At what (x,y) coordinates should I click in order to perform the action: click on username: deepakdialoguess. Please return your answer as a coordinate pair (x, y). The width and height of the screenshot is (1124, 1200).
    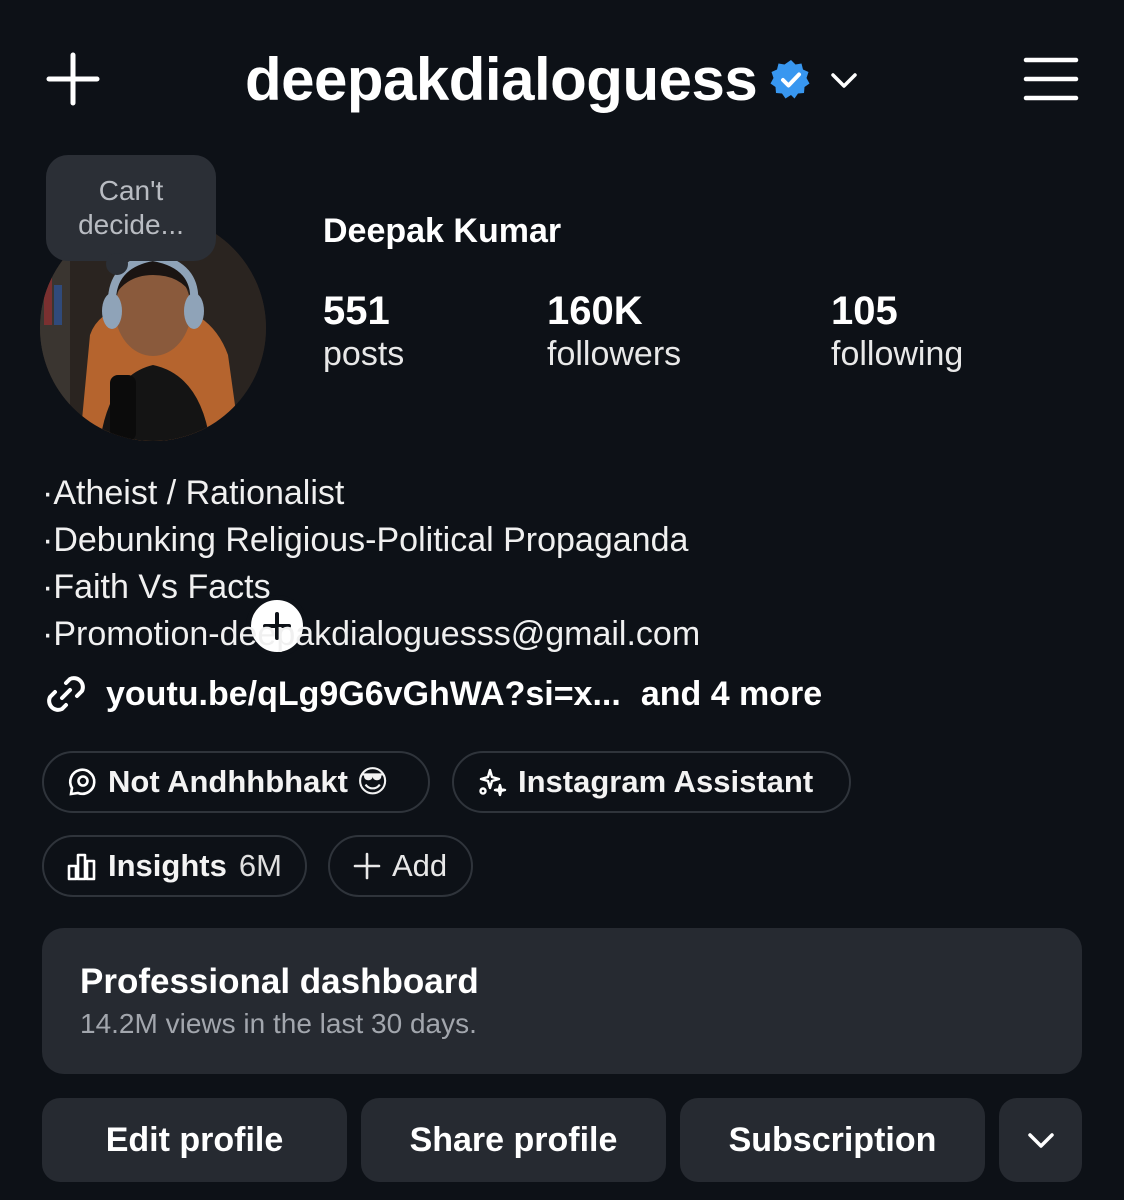
    Looking at the image, I should click on (501, 79).